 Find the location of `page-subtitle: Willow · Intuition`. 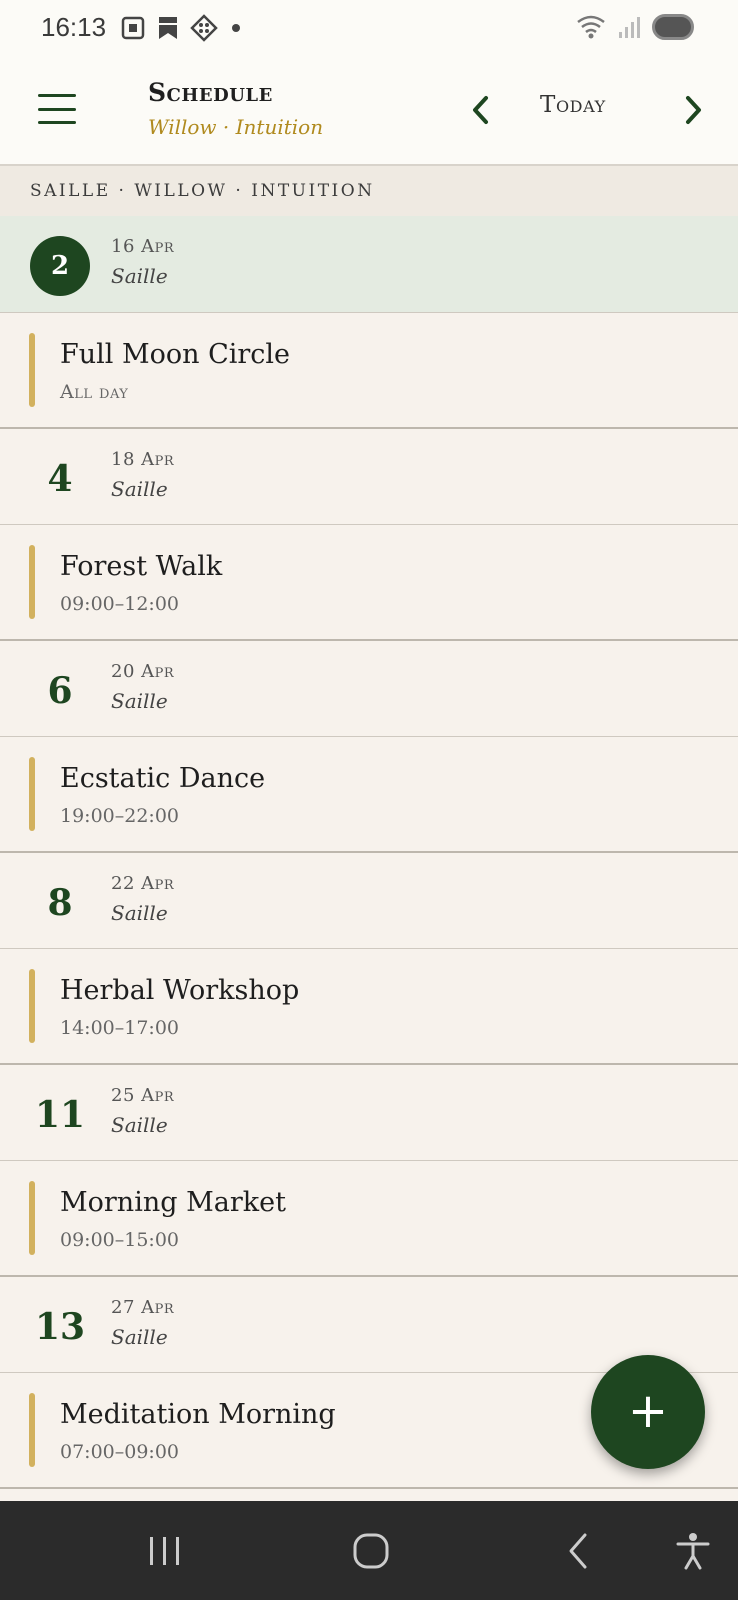

page-subtitle: Willow · Intuition is located at coordinates (236, 127).